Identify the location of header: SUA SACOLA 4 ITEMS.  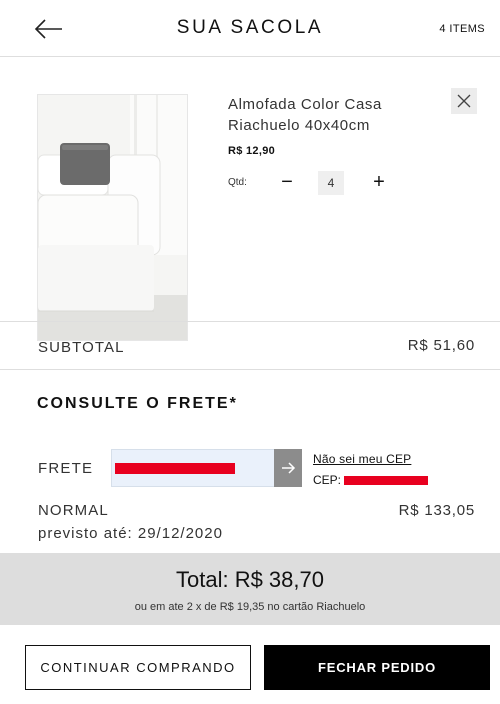
(250, 28).